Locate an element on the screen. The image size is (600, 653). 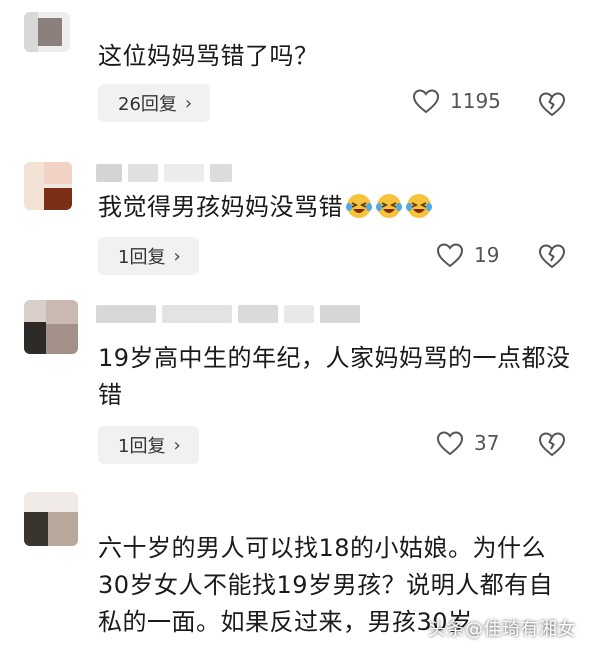
comment-text: 19岁高中生的年纪，人家妈妈骂的一点都没错 is located at coordinates (334, 376).